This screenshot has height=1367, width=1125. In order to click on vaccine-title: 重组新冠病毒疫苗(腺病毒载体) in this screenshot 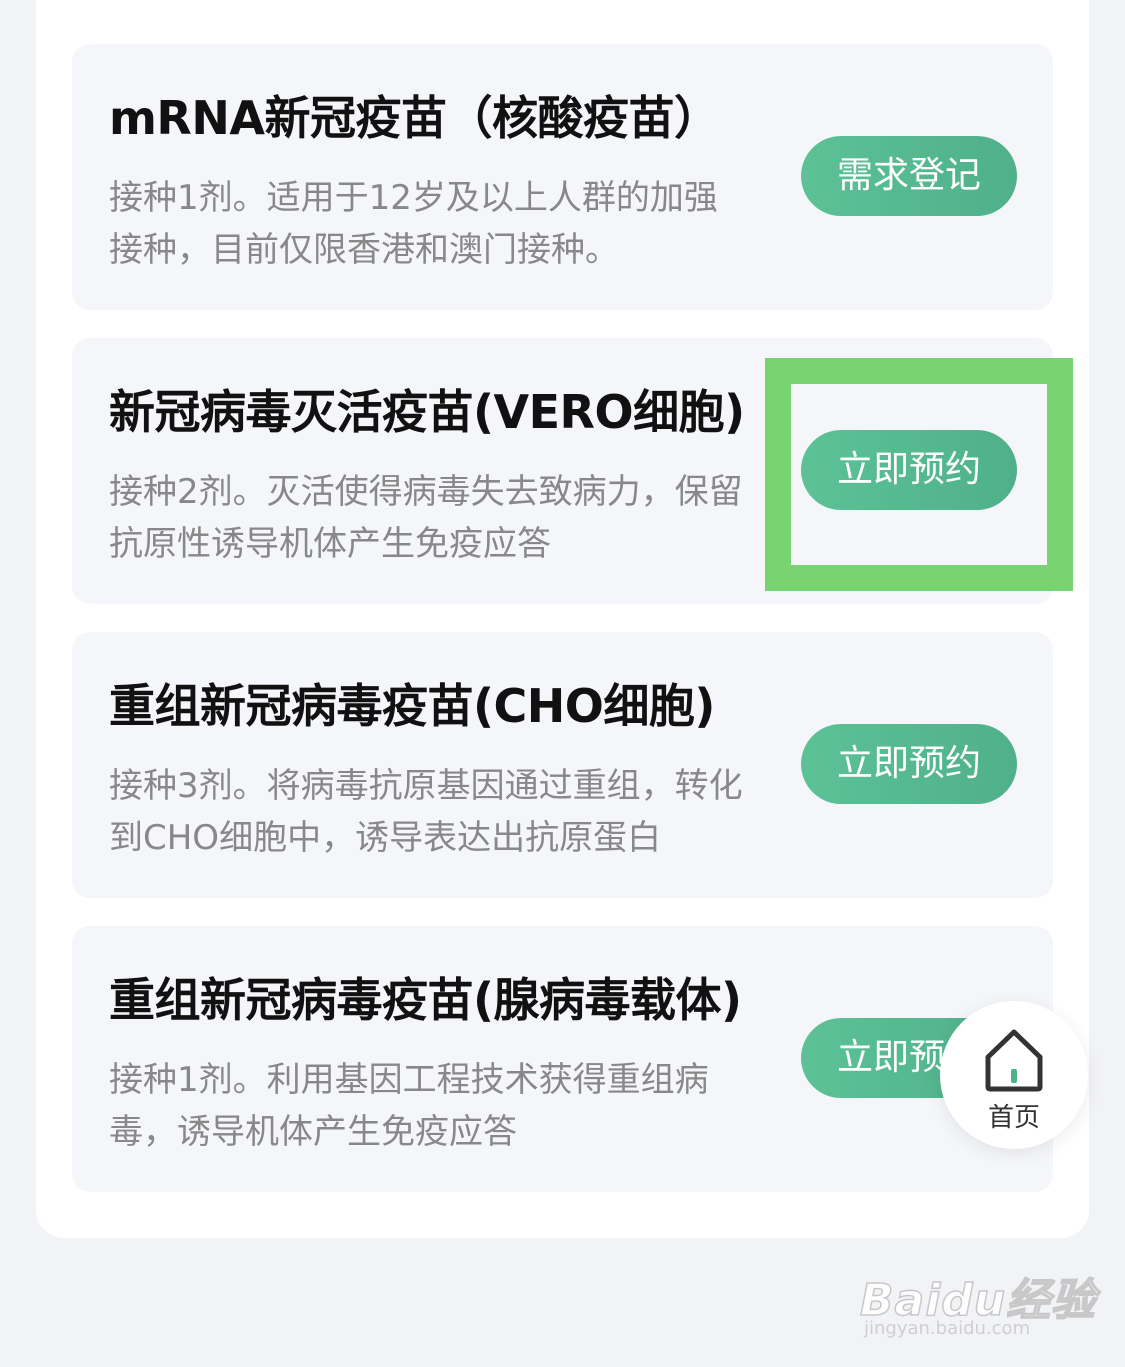, I will do `click(425, 1000)`.